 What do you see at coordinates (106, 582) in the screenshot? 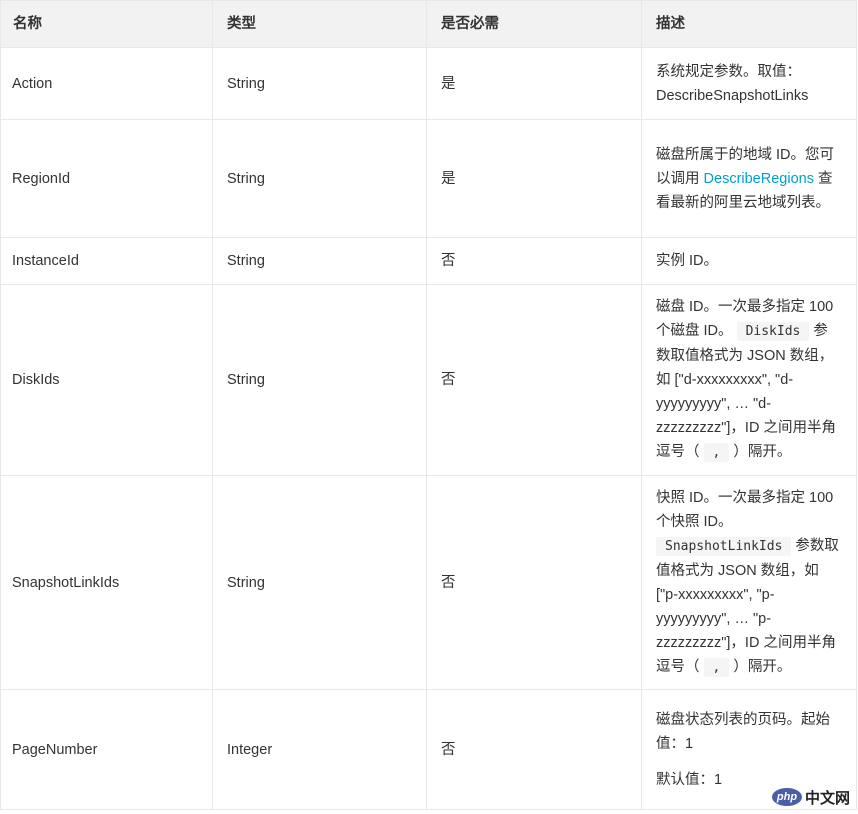
I see `param-name: SnapshotLinkIds` at bounding box center [106, 582].